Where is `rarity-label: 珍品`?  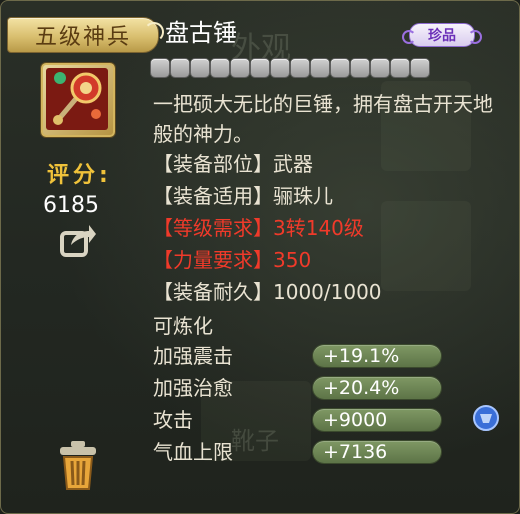
rarity-label: 珍品 is located at coordinates (442, 36).